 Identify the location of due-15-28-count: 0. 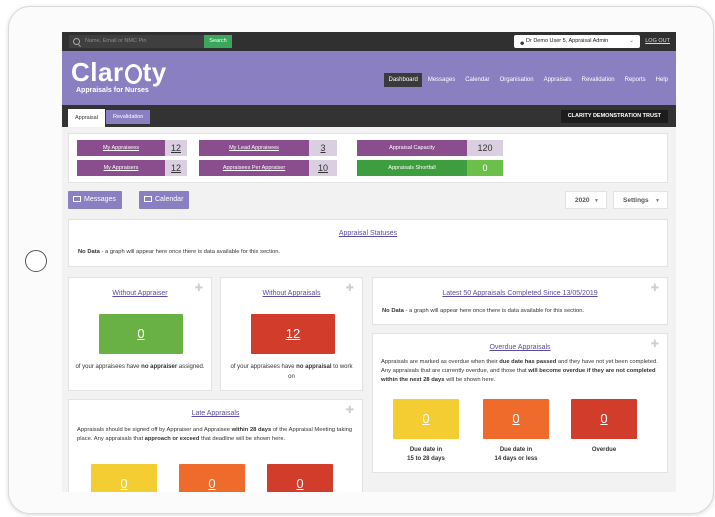
(426, 419).